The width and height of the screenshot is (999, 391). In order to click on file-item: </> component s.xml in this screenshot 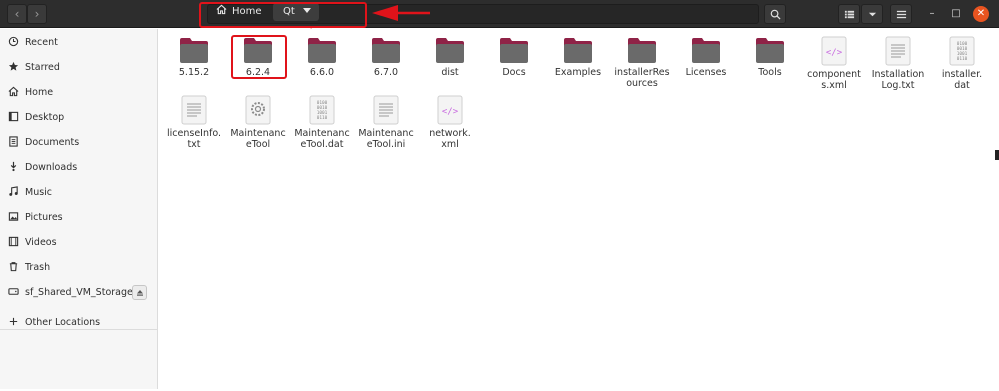, I will do `click(834, 63)`.